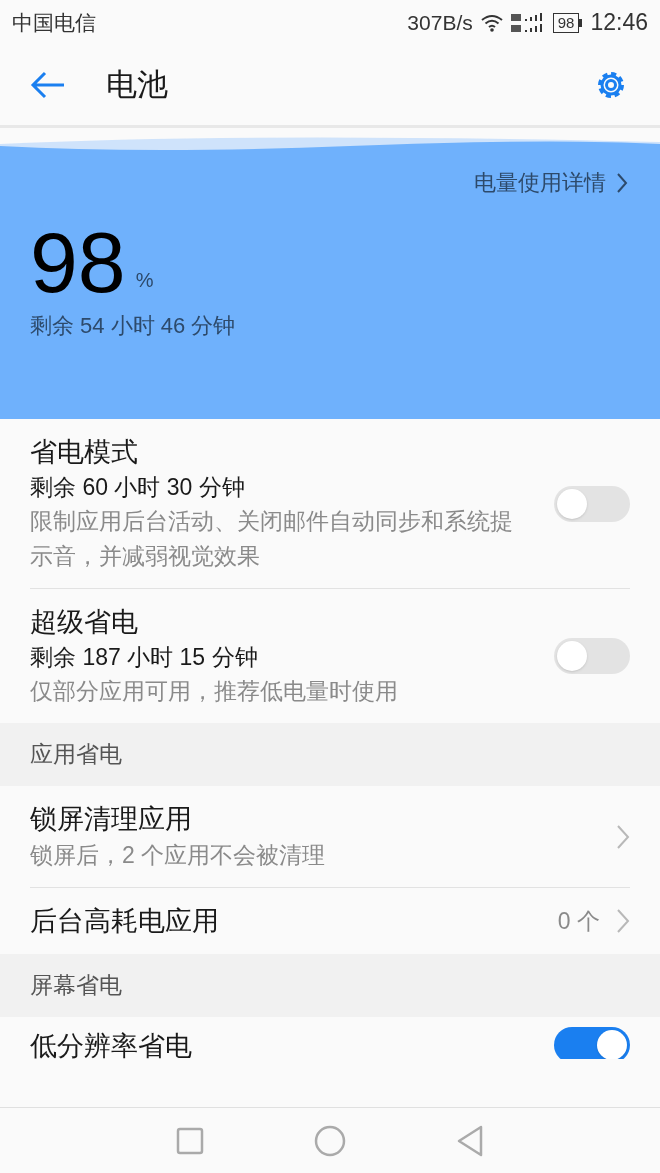 The image size is (660, 1173). What do you see at coordinates (619, 23) in the screenshot?
I see `clock: 12:46` at bounding box center [619, 23].